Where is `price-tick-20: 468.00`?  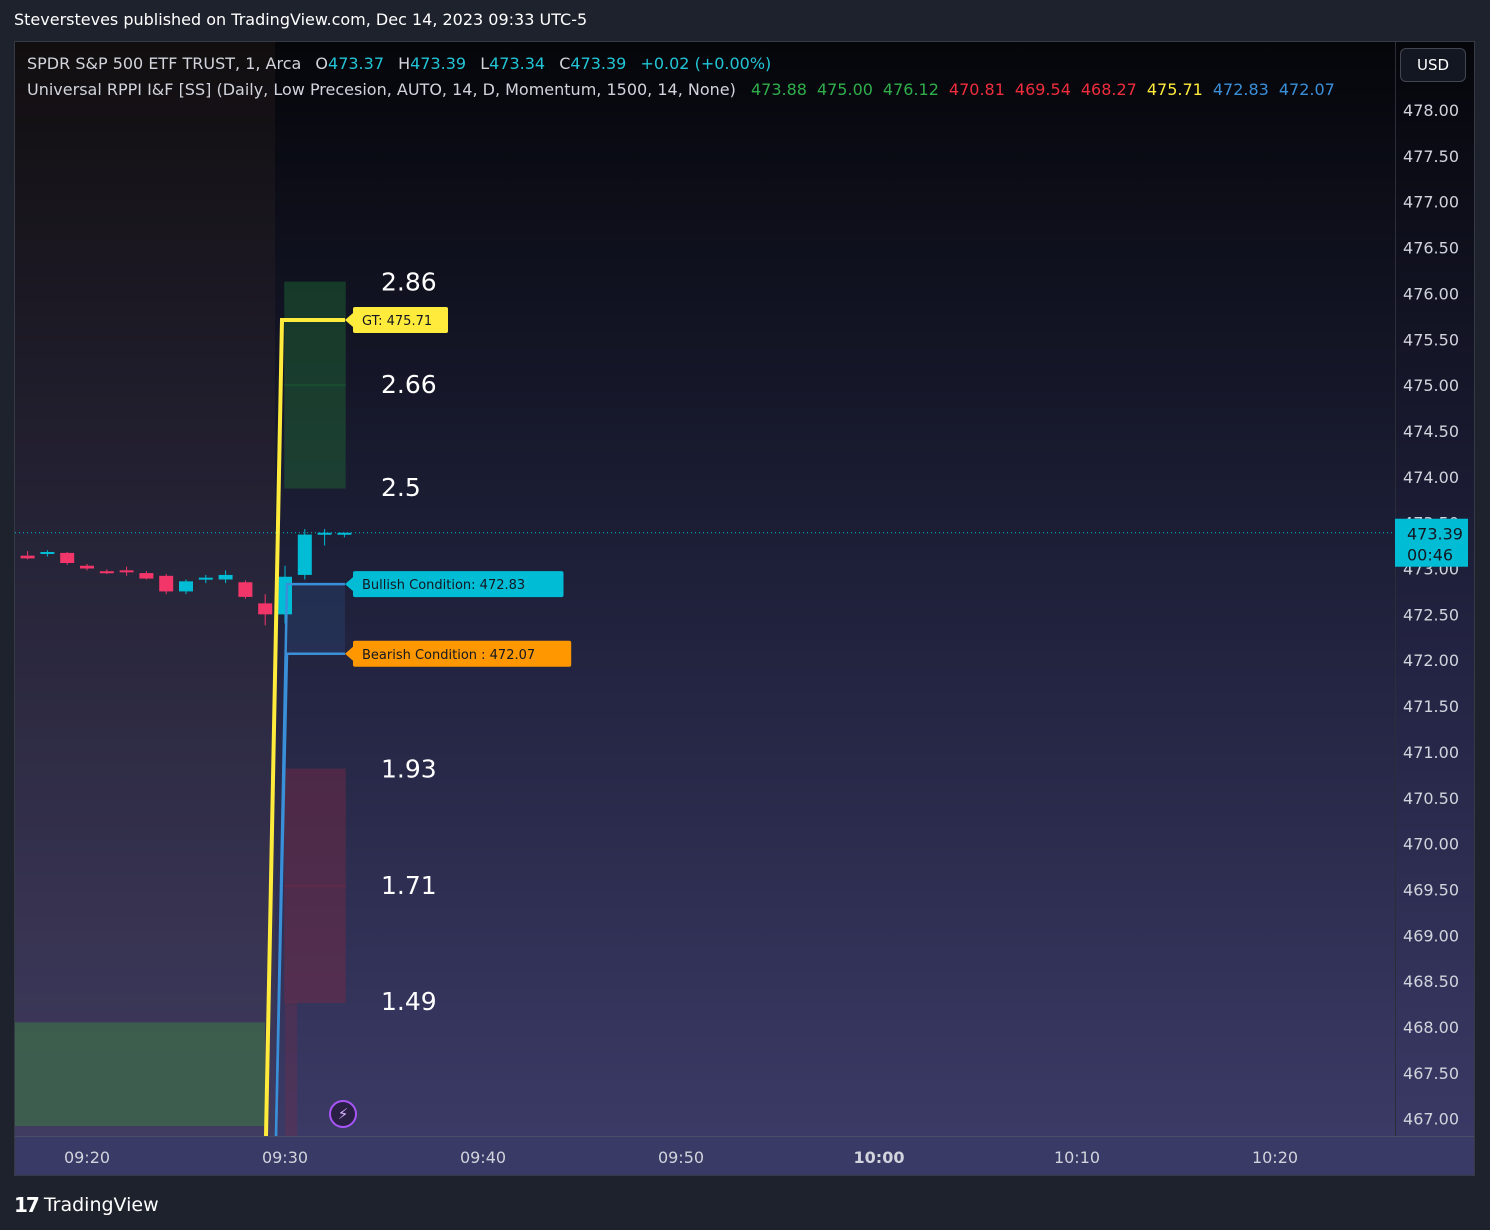 price-tick-20: 468.00 is located at coordinates (1431, 1027).